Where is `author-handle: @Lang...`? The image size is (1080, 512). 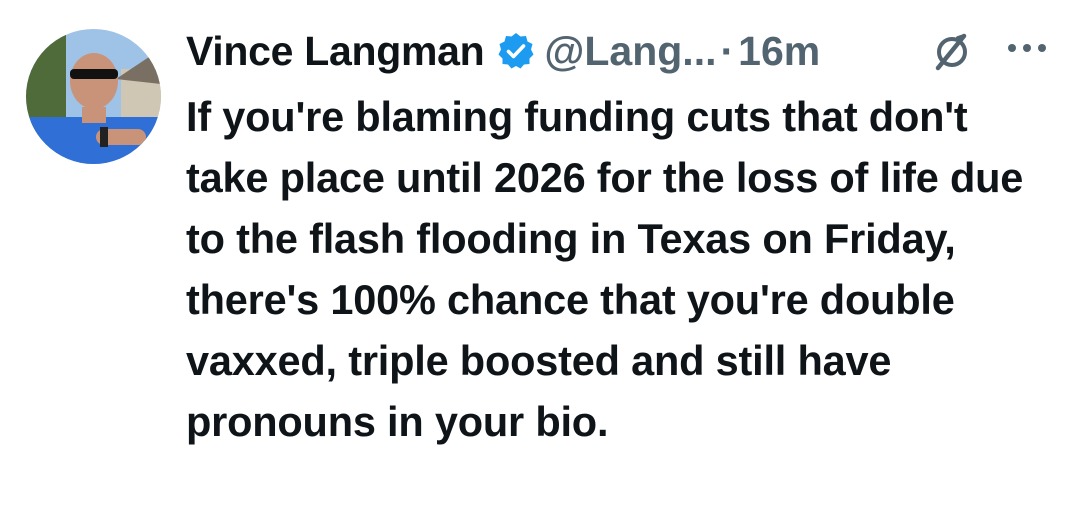 author-handle: @Lang... is located at coordinates (630, 51).